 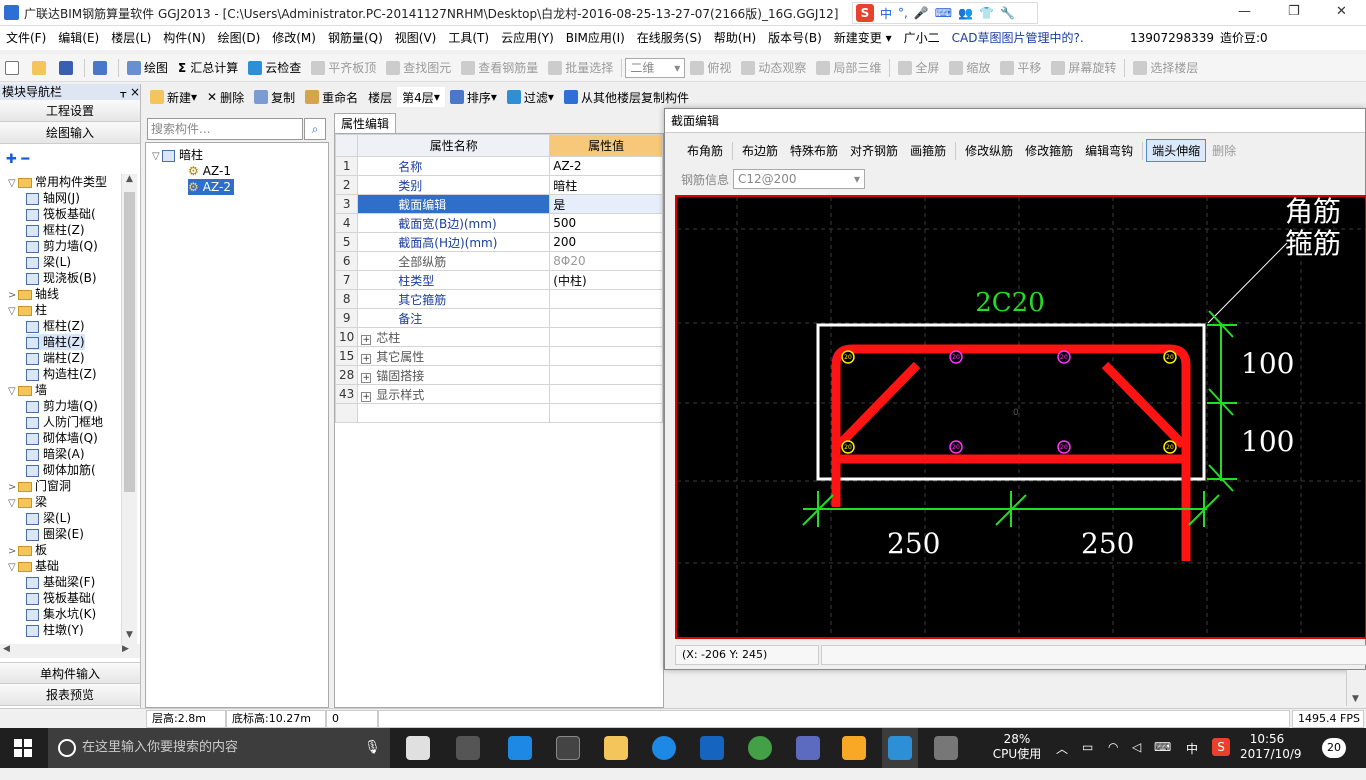 I want to click on top-view-button: 俯视, so click(x=710, y=68).